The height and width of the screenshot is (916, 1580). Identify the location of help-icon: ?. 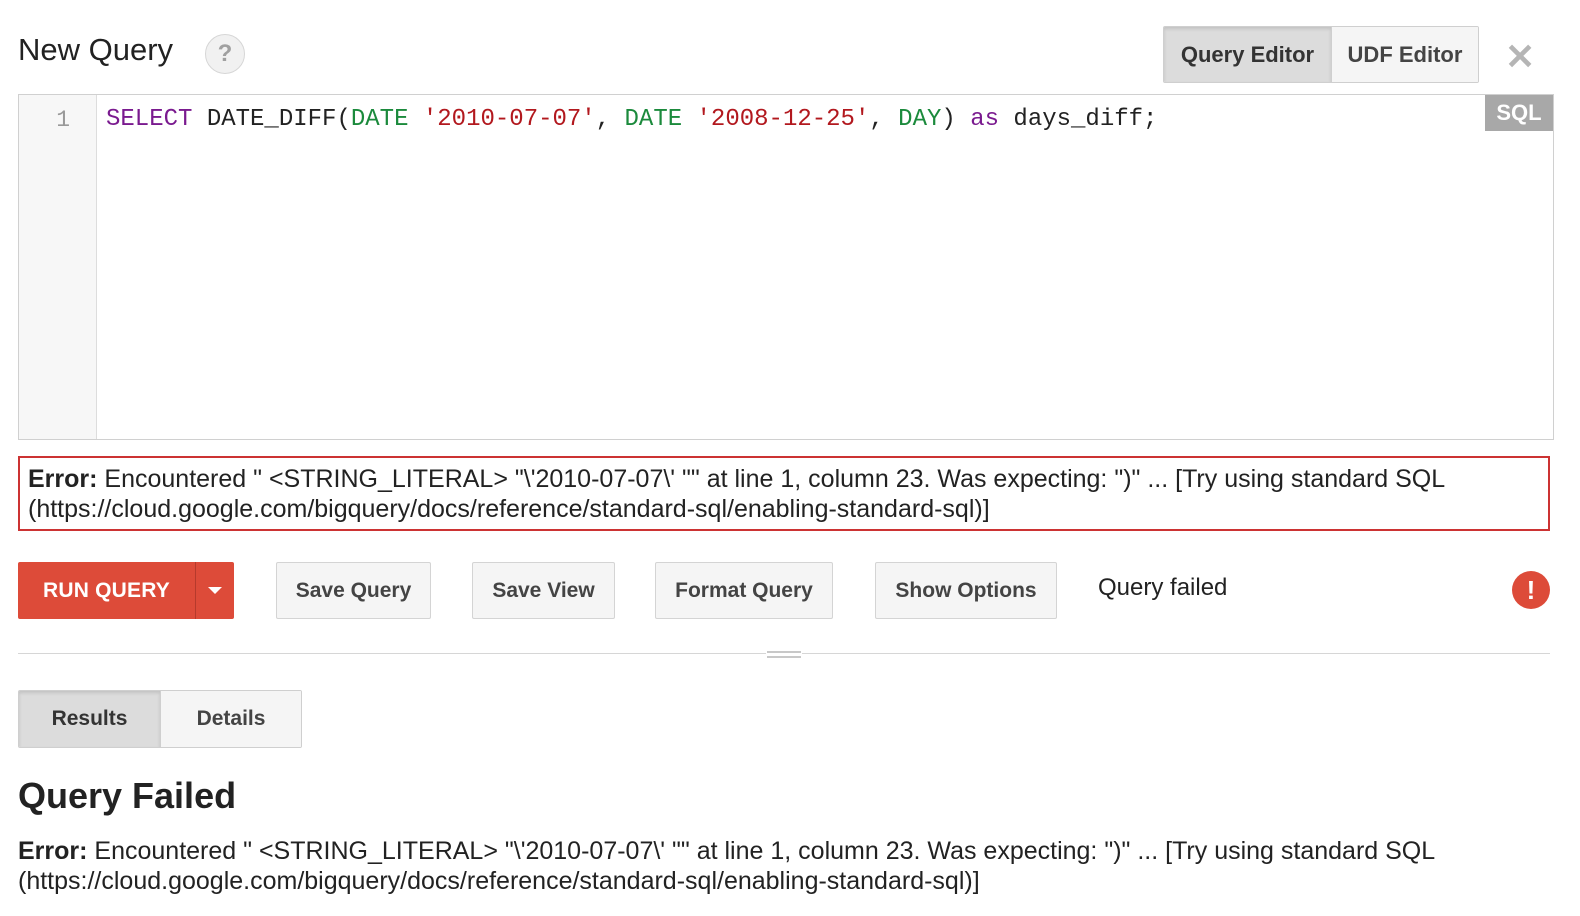
(225, 54).